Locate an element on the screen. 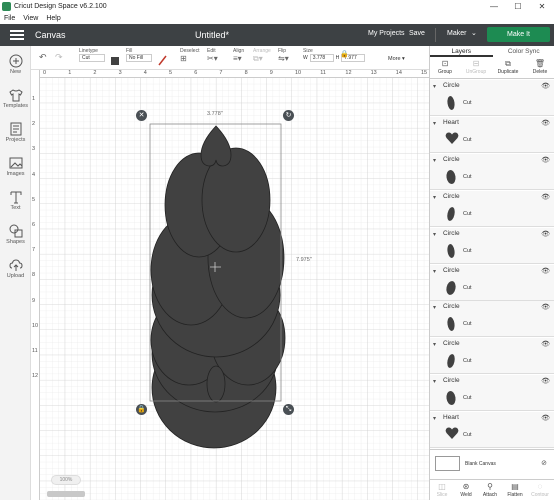 The height and width of the screenshot is (500, 554). flip-control: Flip ⇋▾ is located at coordinates (283, 55).